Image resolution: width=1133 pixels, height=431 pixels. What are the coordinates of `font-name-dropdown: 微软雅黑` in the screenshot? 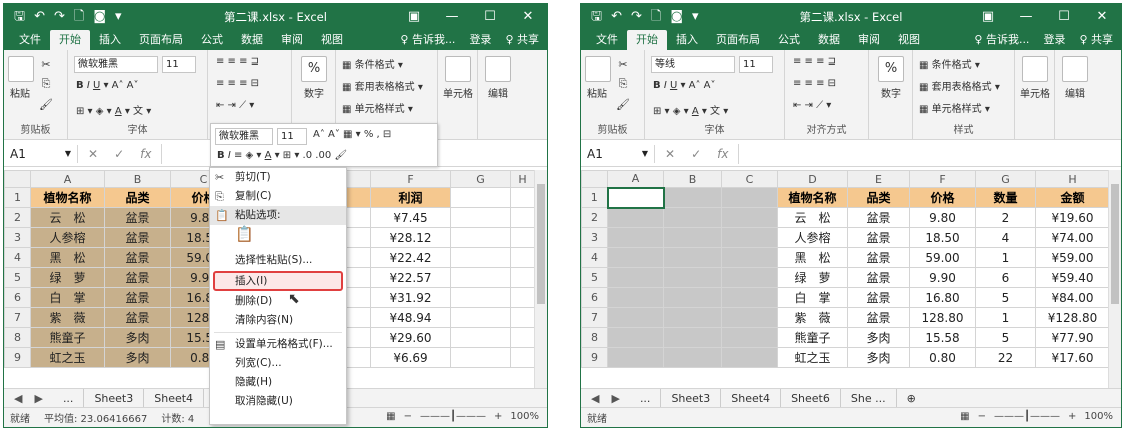 It's located at (116, 64).